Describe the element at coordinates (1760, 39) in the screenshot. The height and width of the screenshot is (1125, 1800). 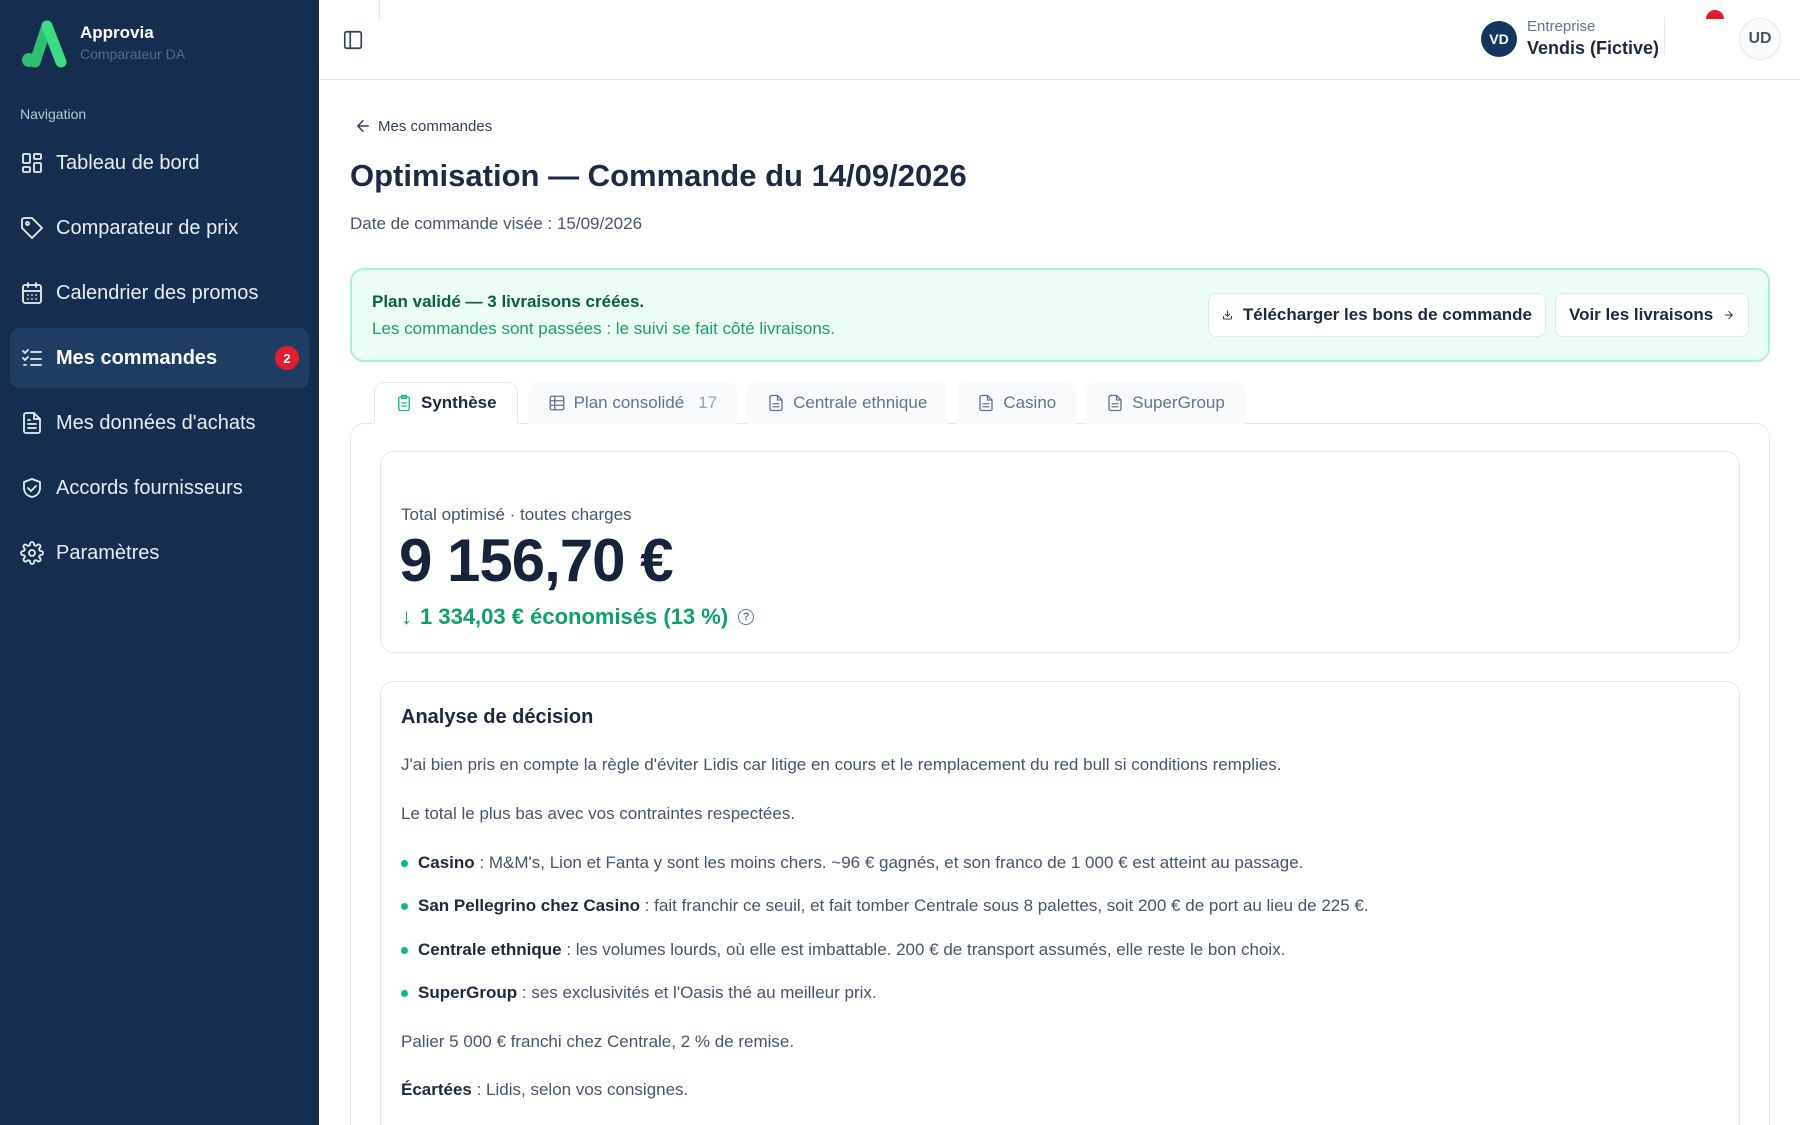
I see `avatar: UD` at that location.